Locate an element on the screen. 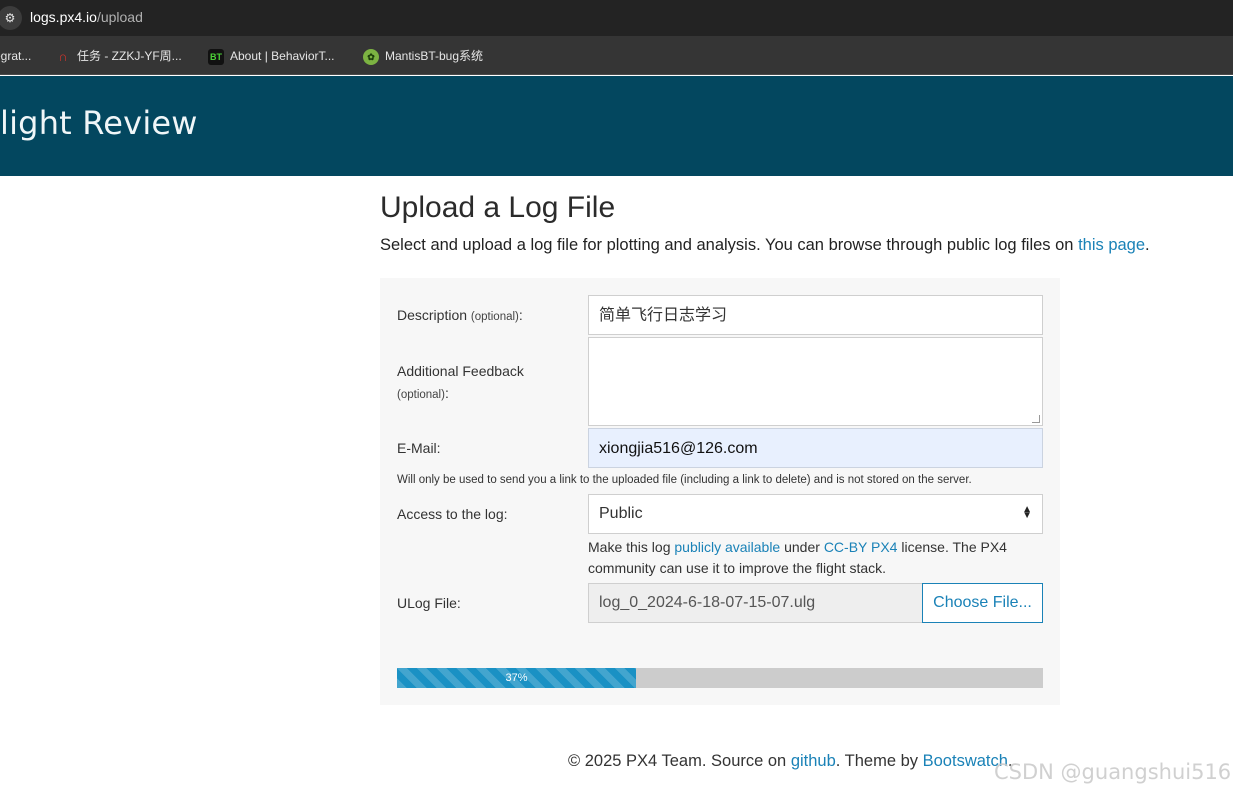 The image size is (1233, 794). headset-icon: ∩ is located at coordinates (63, 56).